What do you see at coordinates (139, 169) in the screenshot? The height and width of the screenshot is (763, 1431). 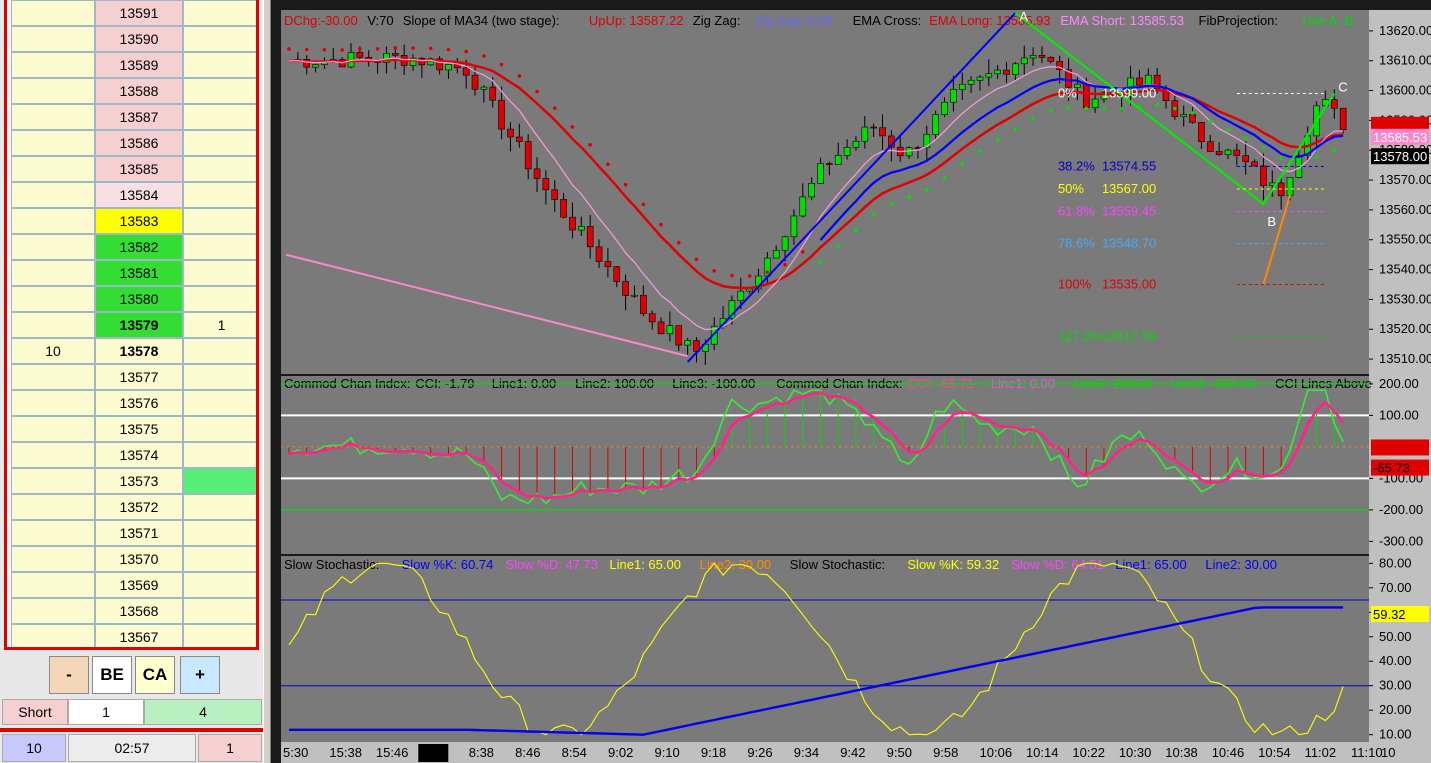 I see `ladder-price-cell: 13585` at bounding box center [139, 169].